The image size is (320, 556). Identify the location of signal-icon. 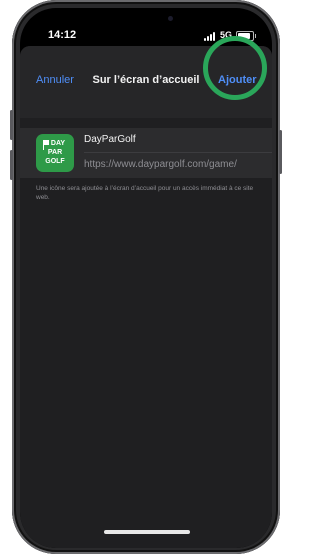
(211, 36).